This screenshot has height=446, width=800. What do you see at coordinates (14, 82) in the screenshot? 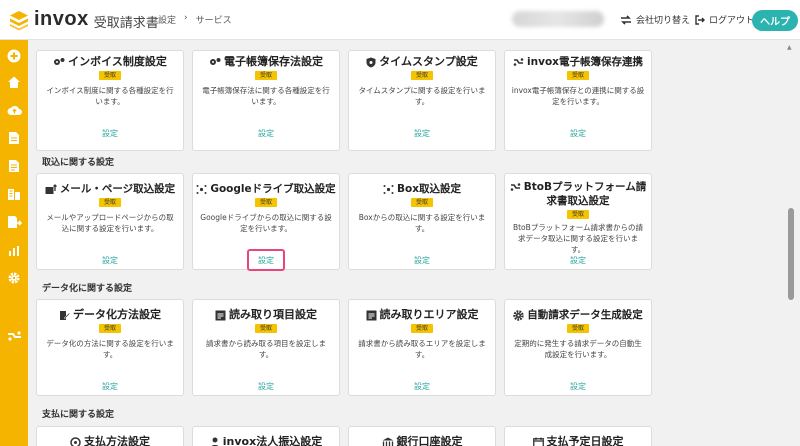
I see `home-icon` at bounding box center [14, 82].